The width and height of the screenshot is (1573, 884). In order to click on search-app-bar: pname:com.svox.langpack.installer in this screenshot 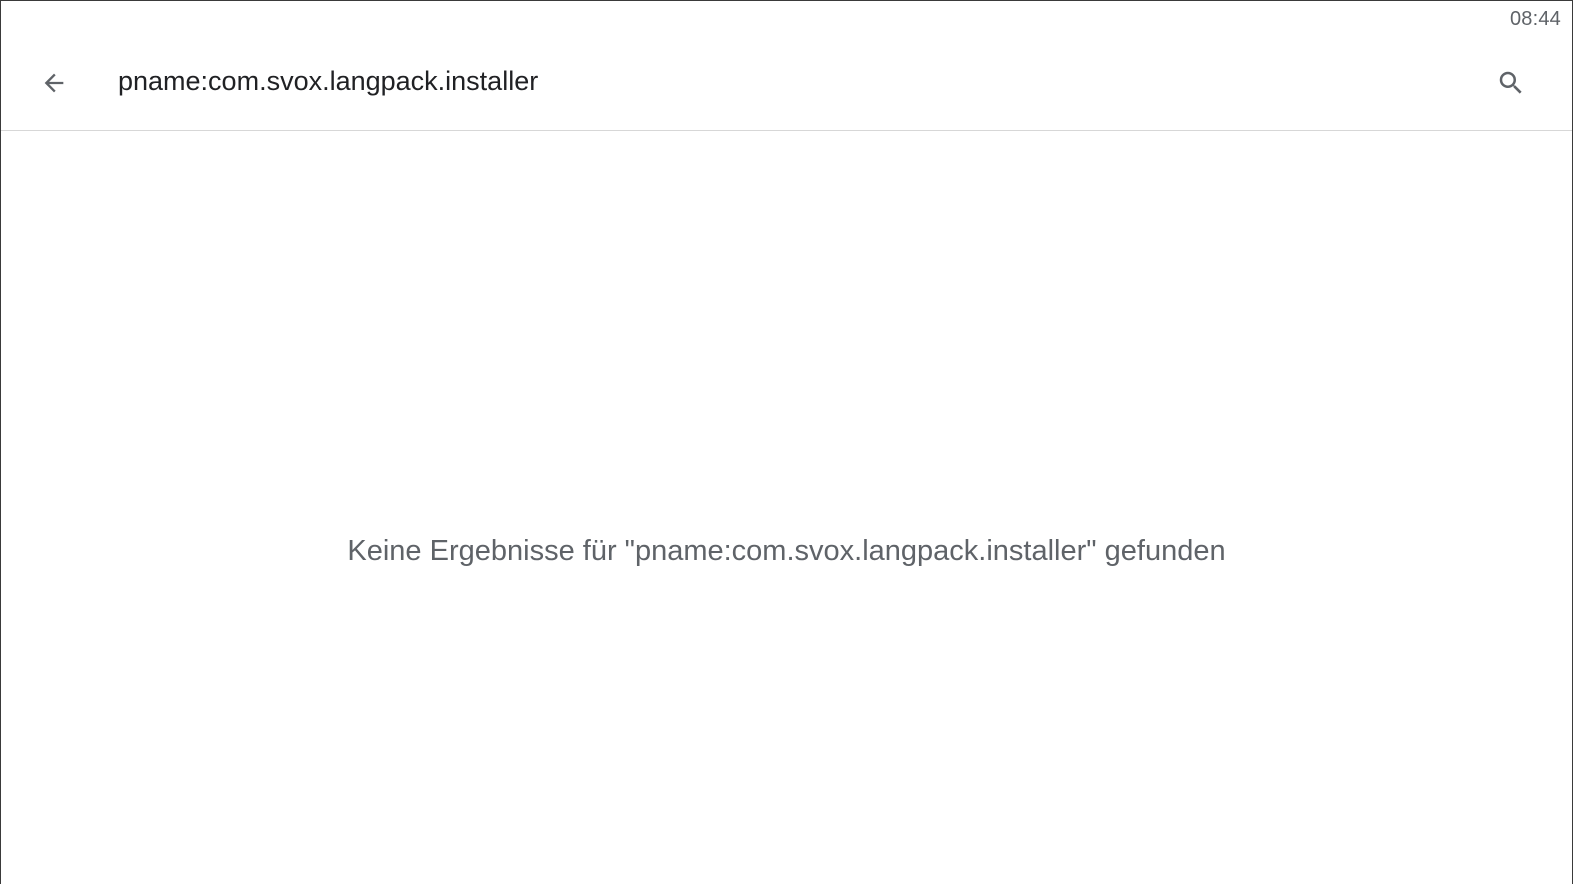, I will do `click(786, 84)`.